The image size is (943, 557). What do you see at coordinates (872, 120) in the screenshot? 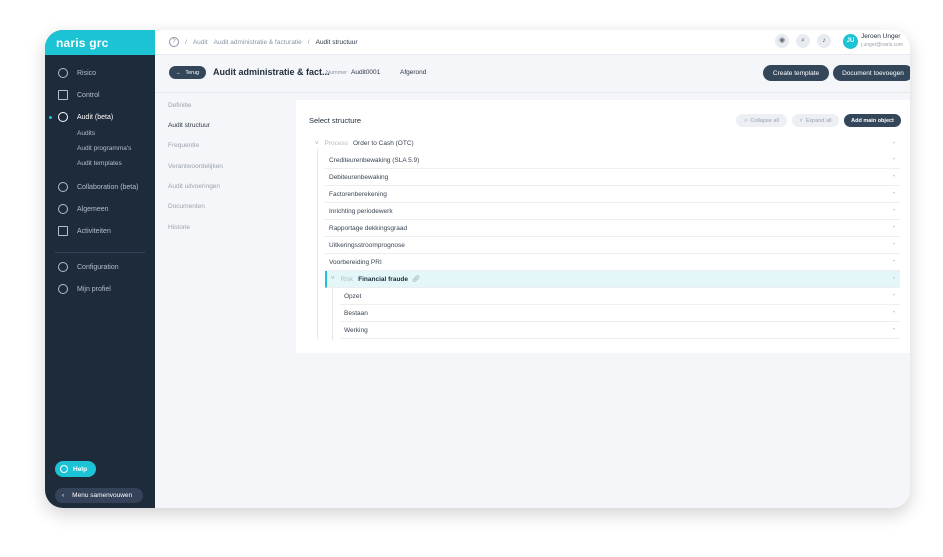
I see `add-main-object-button: Add main object` at bounding box center [872, 120].